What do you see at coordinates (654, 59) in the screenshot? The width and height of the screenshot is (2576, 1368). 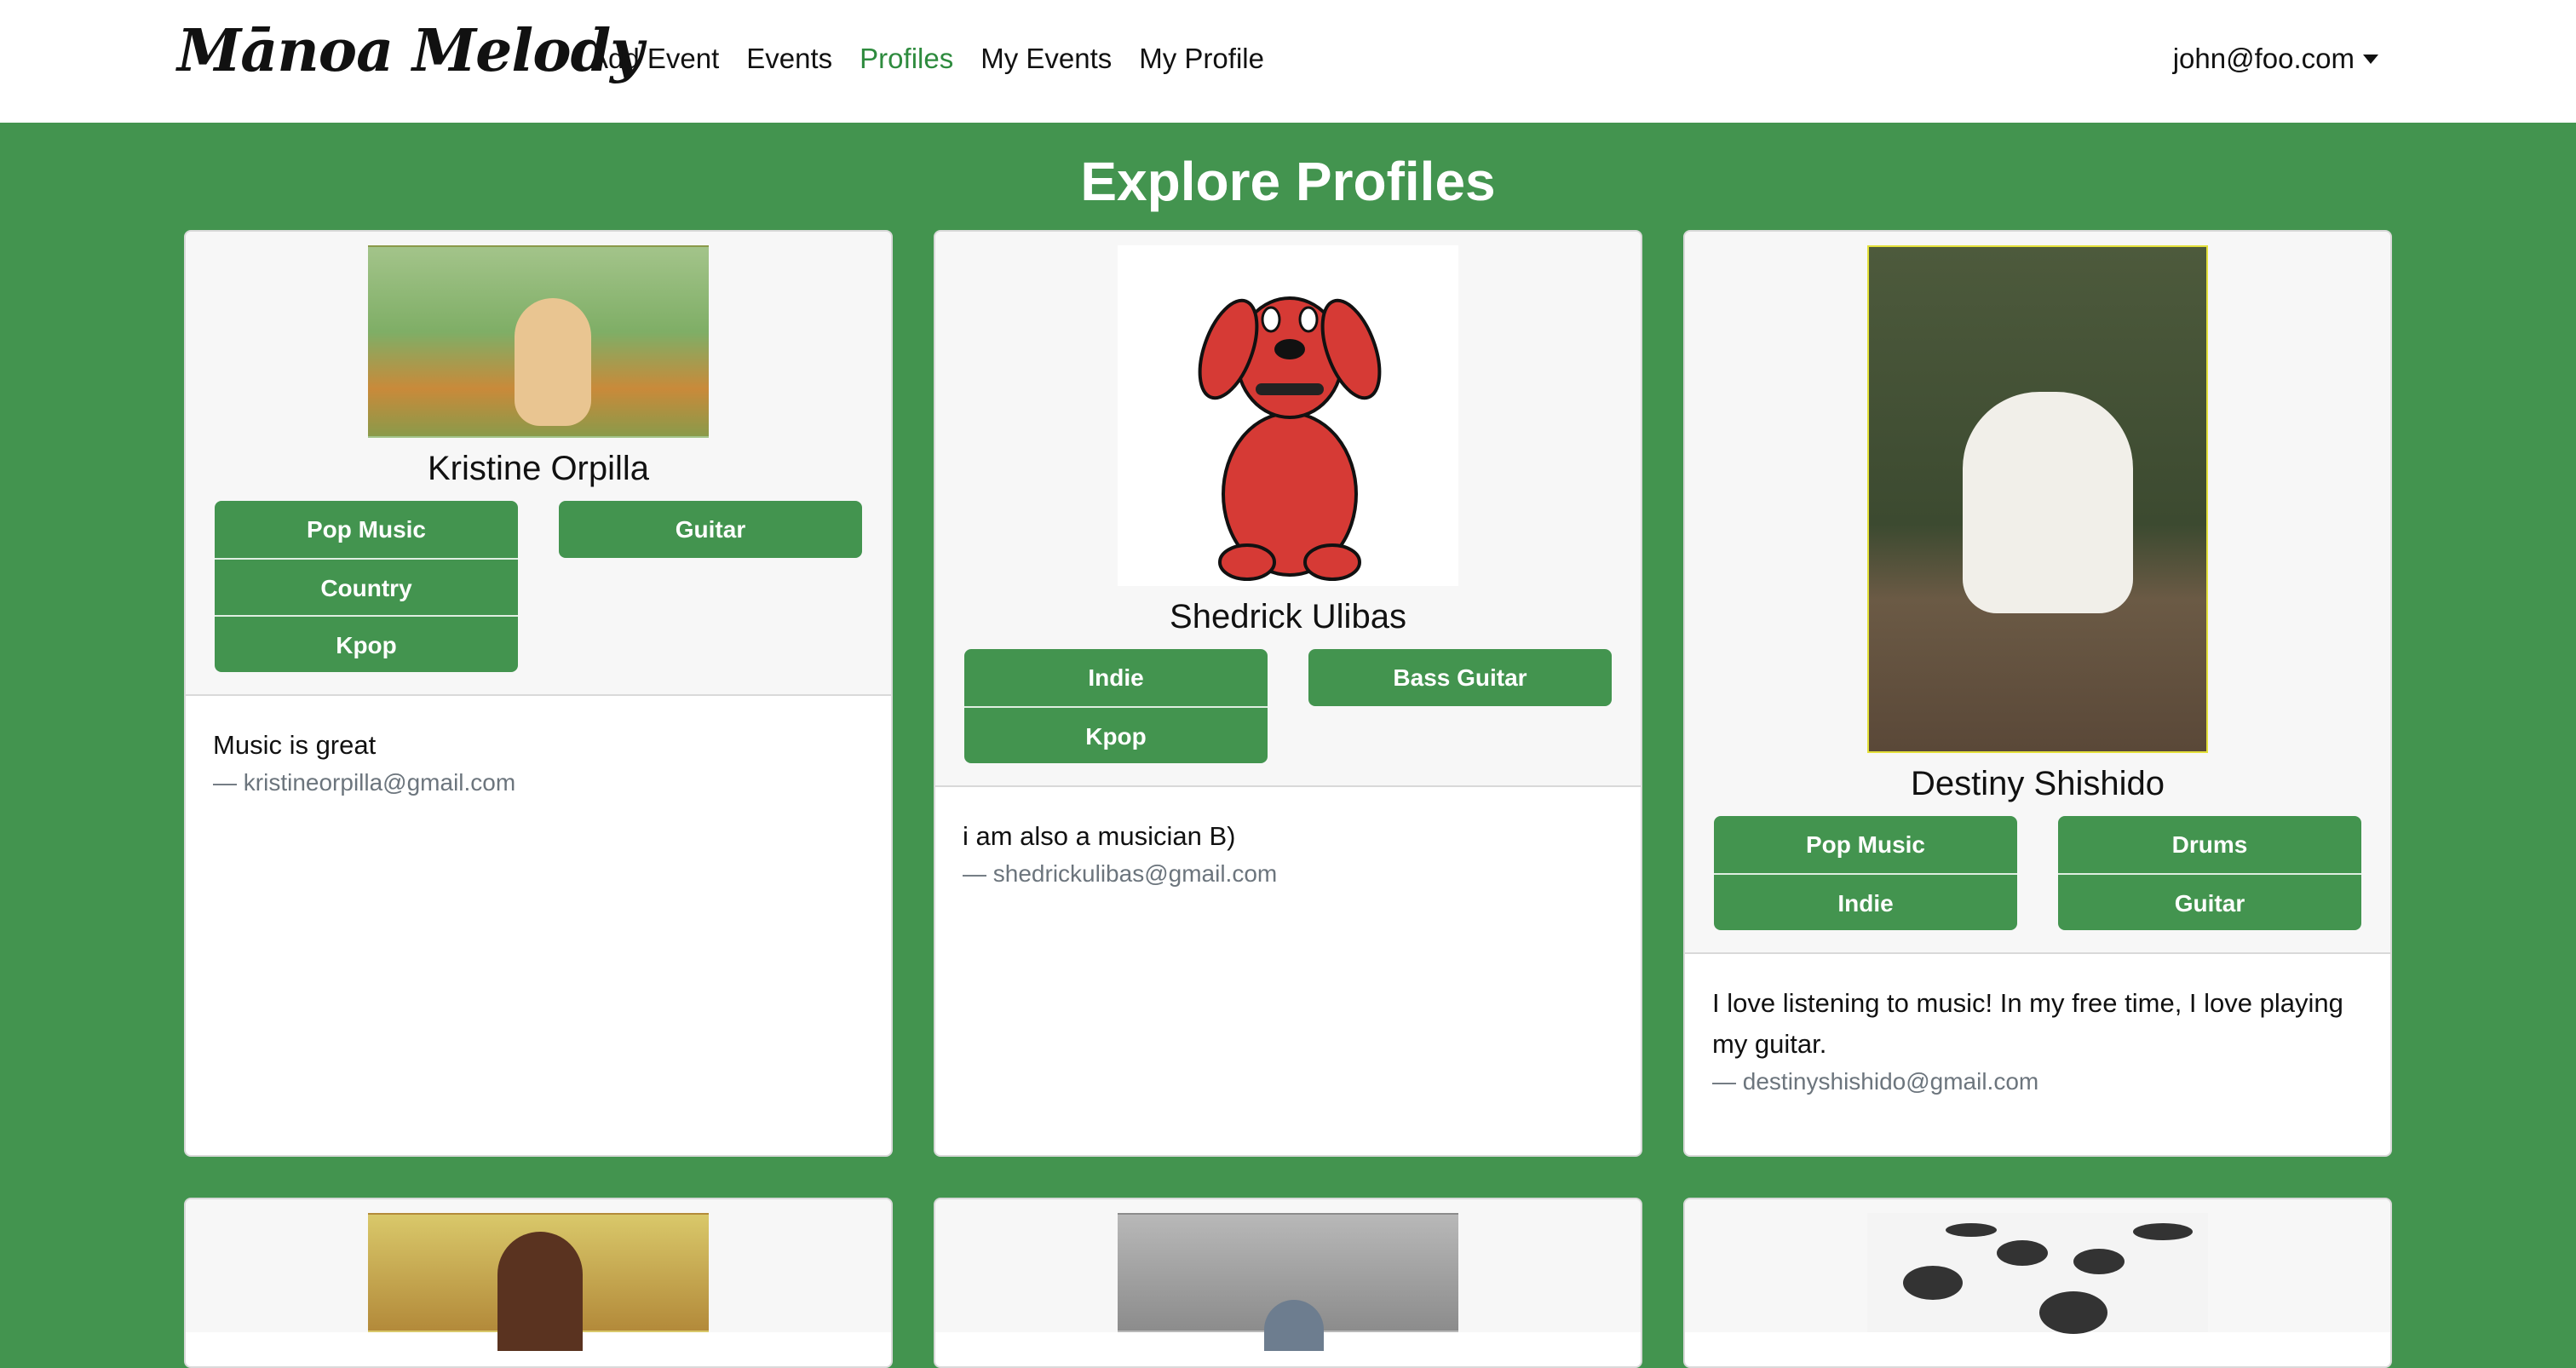 I see `nav-link-add-event: Add Event` at bounding box center [654, 59].